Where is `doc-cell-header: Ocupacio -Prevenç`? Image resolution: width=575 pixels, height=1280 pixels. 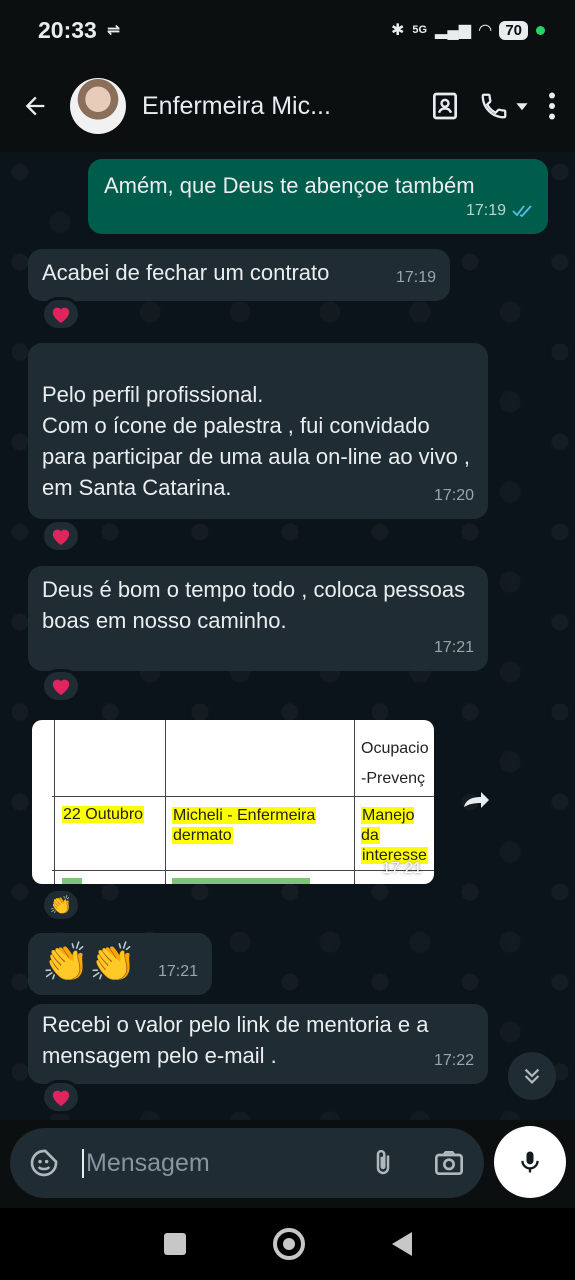 doc-cell-header: Ocupacio -Prevenç is located at coordinates (395, 763).